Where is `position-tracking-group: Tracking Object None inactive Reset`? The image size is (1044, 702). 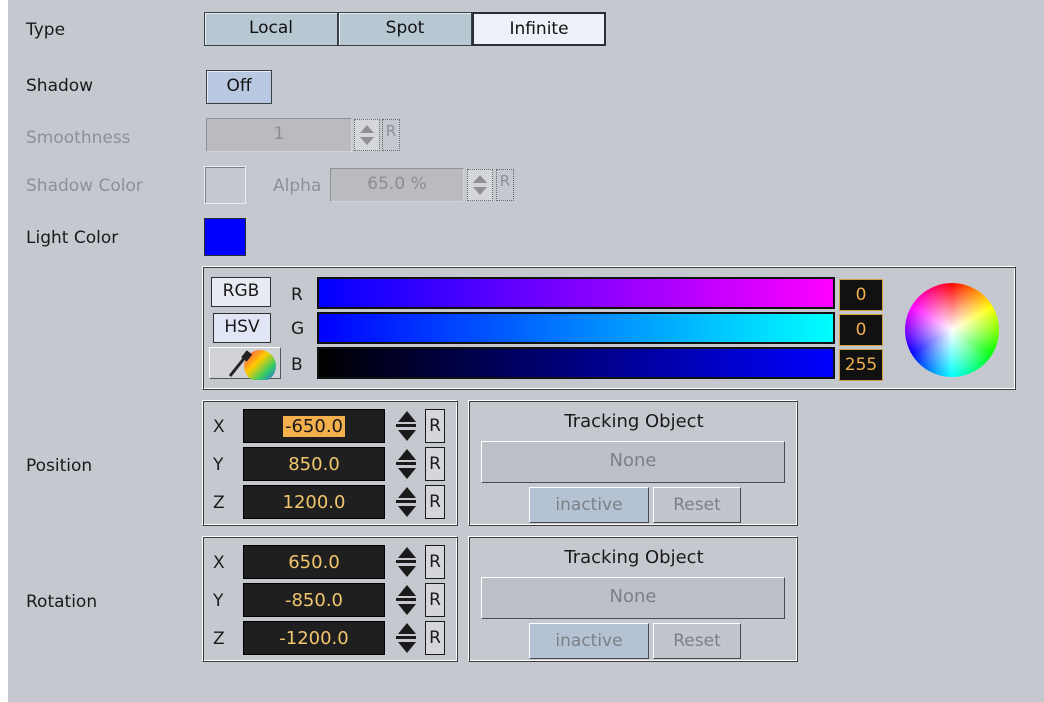
position-tracking-group: Tracking Object None inactive Reset is located at coordinates (633, 463).